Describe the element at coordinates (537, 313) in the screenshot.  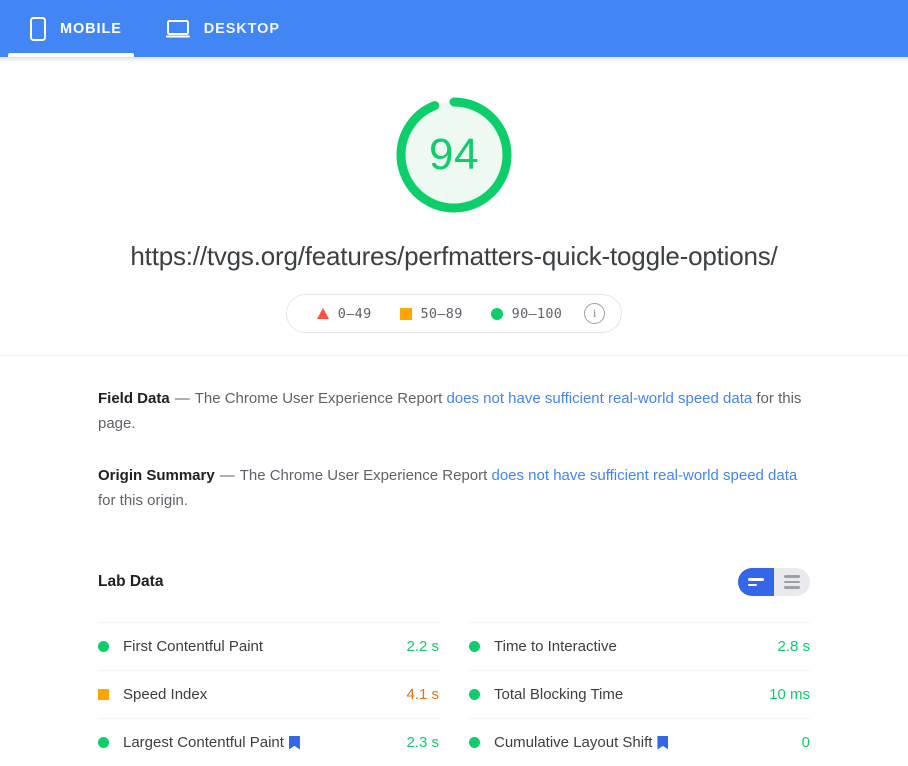
I see `legend-range-good: 90–100` at that location.